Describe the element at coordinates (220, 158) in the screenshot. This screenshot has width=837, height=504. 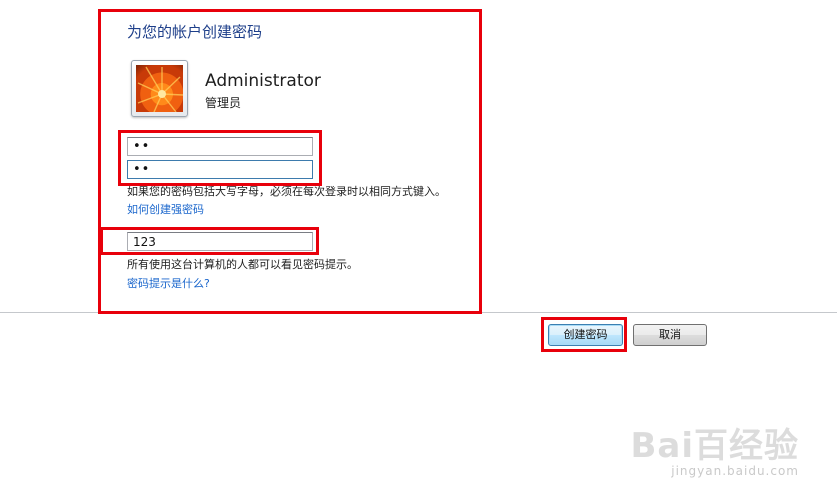
I see `highlight-frame-password-fields` at that location.